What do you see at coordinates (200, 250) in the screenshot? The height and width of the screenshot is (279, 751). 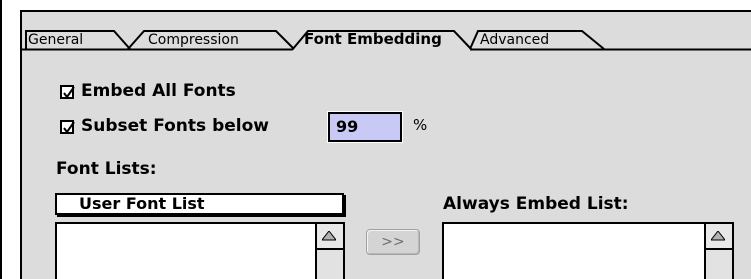 I see `user-font-listbox` at bounding box center [200, 250].